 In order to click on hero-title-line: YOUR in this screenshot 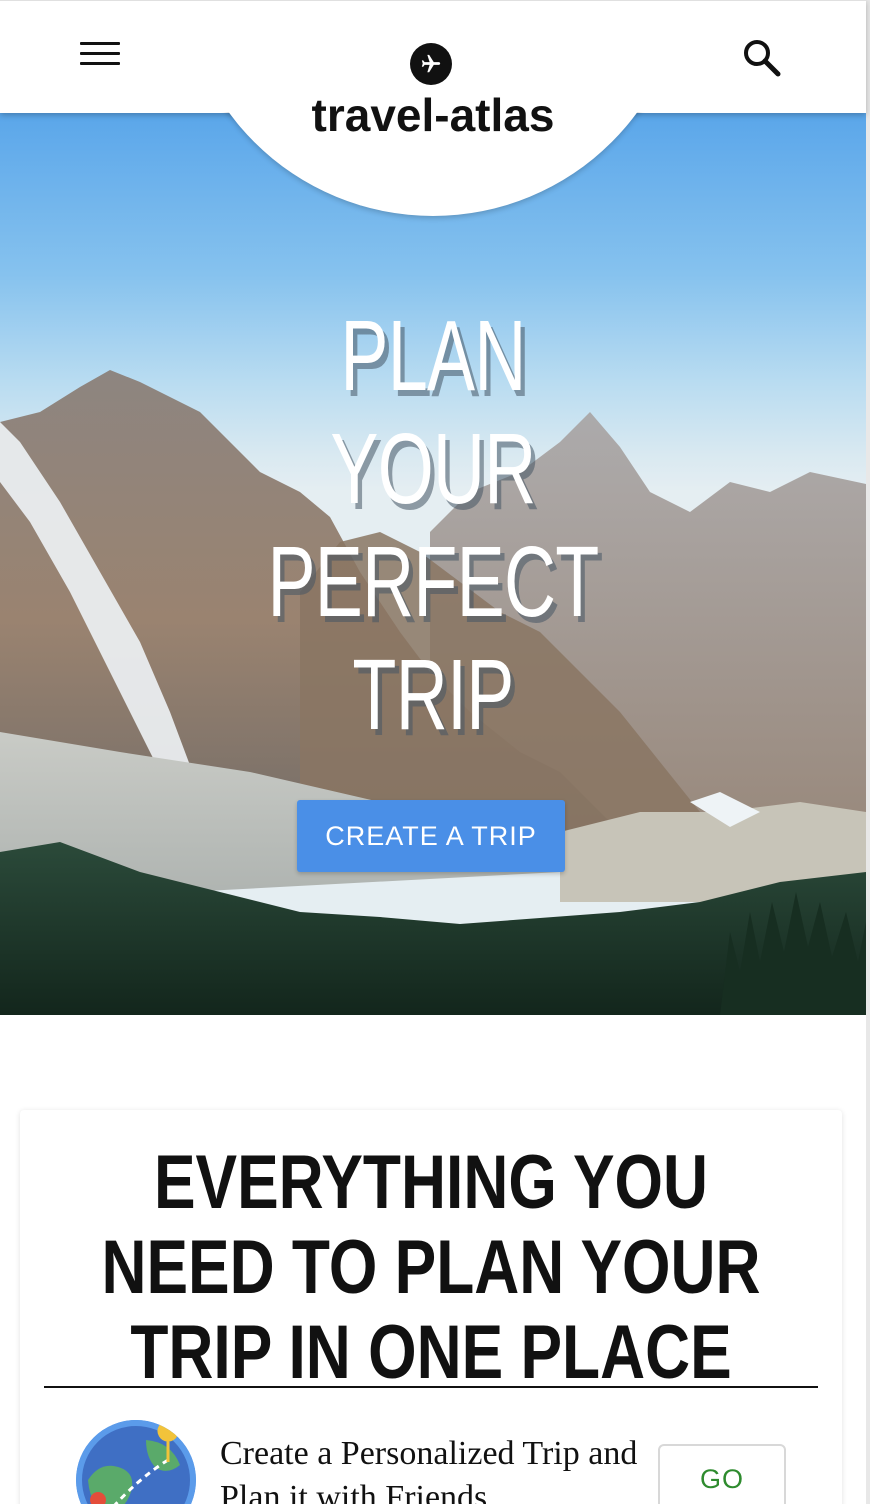, I will do `click(433, 469)`.